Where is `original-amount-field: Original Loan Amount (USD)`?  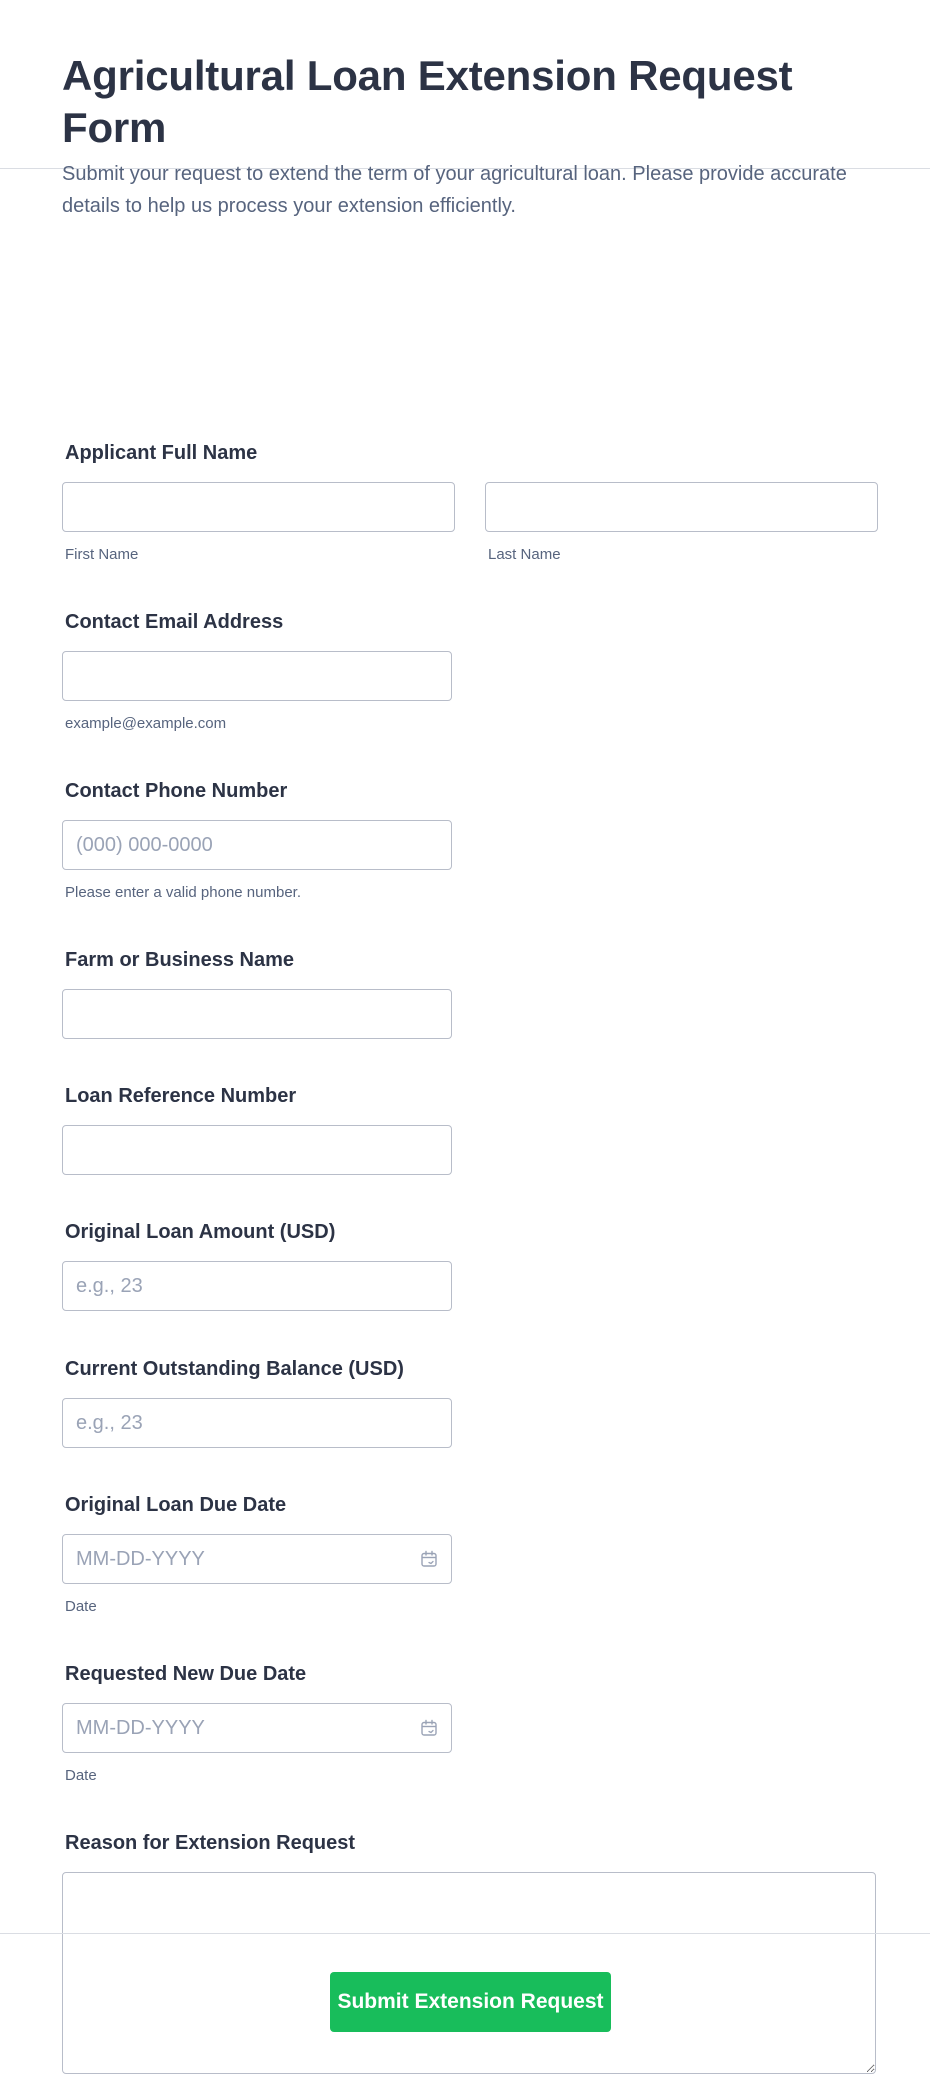
original-amount-field: Original Loan Amount (USD) is located at coordinates (257, 1265).